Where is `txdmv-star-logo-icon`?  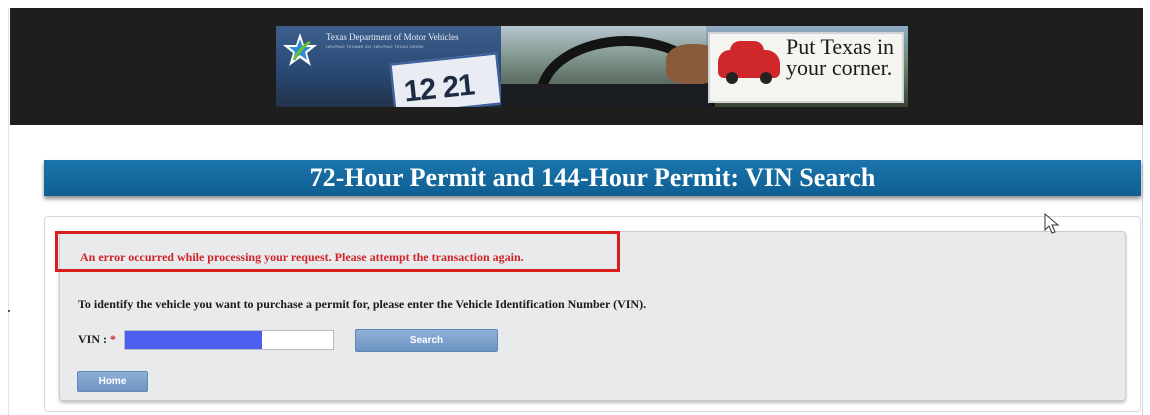 txdmv-star-logo-icon is located at coordinates (300, 49).